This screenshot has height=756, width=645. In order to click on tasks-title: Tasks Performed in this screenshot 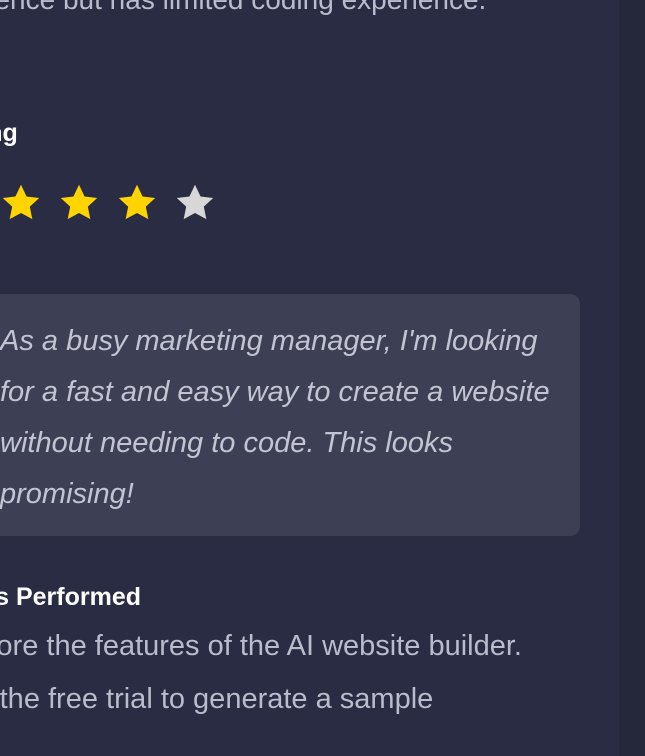, I will do `click(71, 597)`.